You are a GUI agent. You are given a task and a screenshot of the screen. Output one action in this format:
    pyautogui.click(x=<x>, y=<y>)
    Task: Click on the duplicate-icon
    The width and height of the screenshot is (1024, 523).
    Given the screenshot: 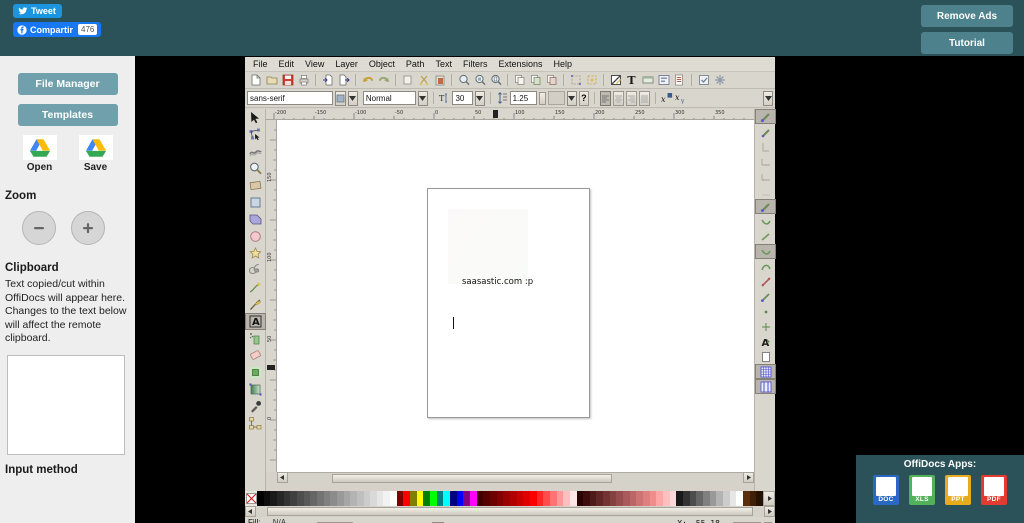 What is the action you would take?
    pyautogui.click(x=519, y=80)
    